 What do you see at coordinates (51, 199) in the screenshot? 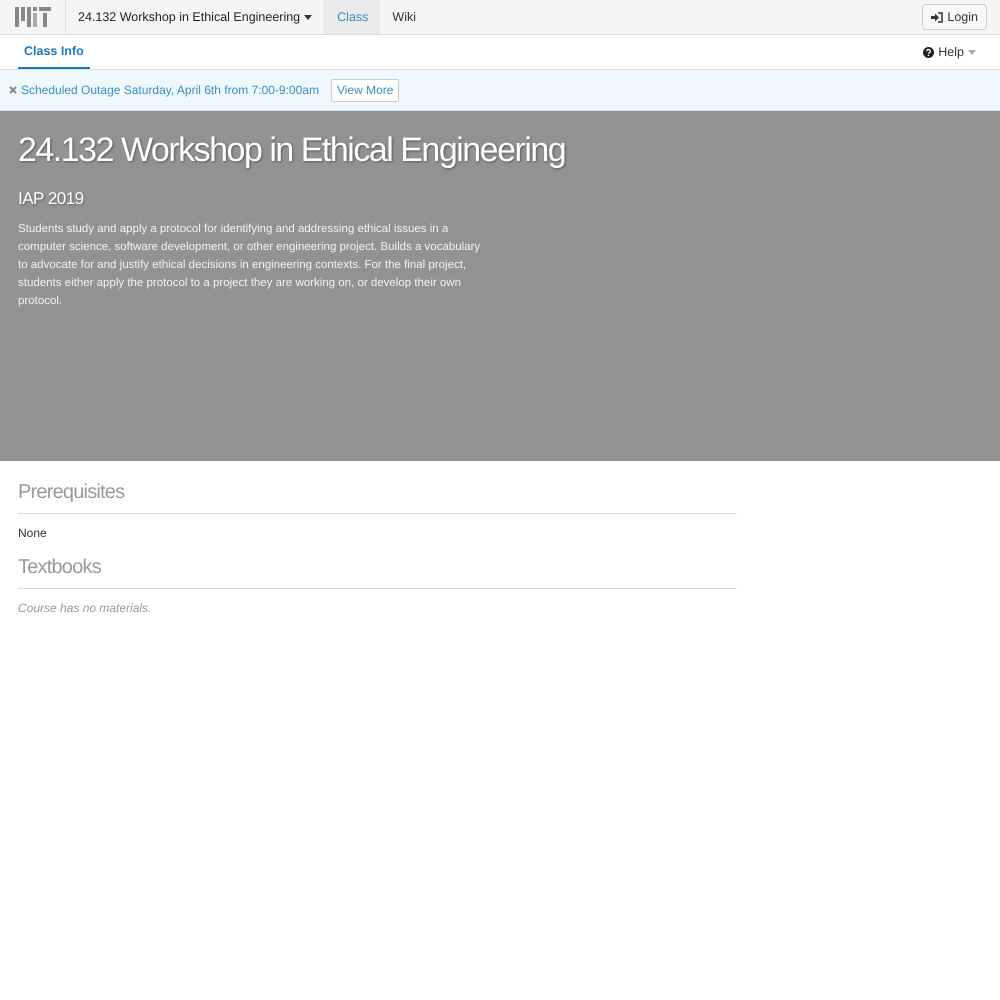
I see `course-term: IAP 2019` at bounding box center [51, 199].